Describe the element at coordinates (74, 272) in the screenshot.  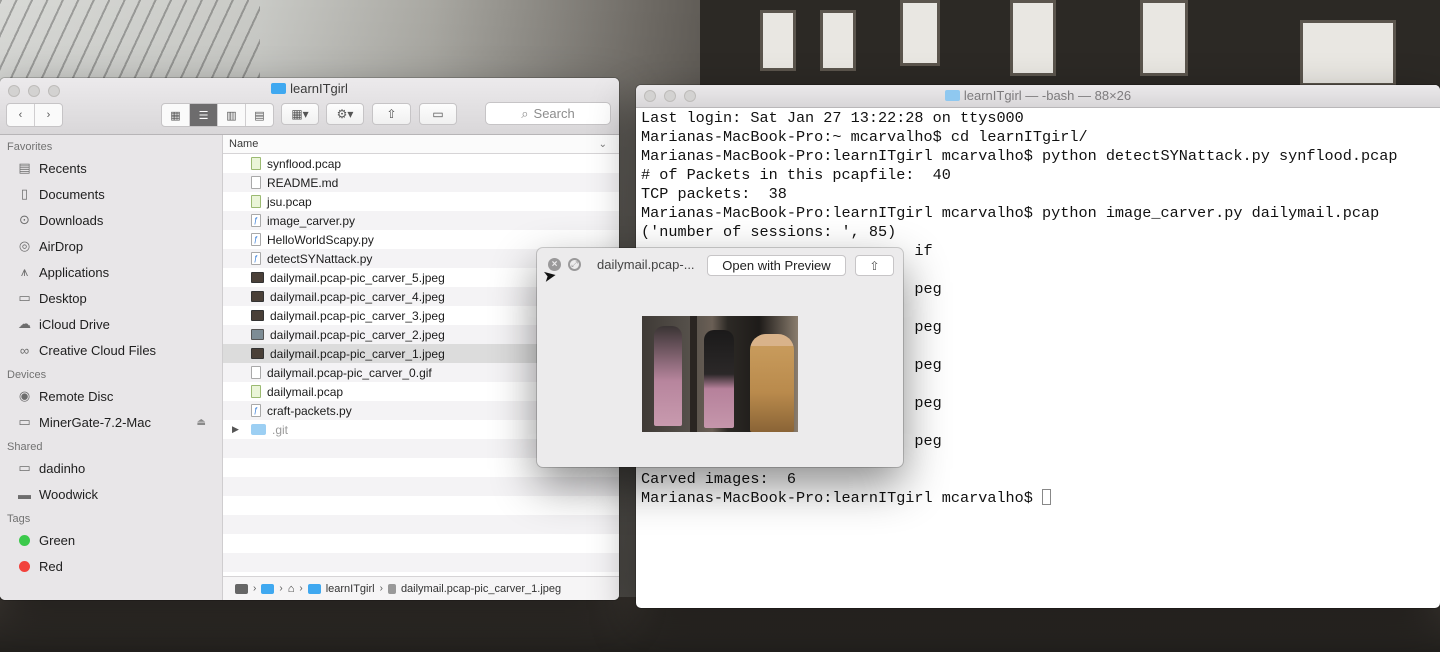
I see `sidebar-item-label: Applications` at that location.